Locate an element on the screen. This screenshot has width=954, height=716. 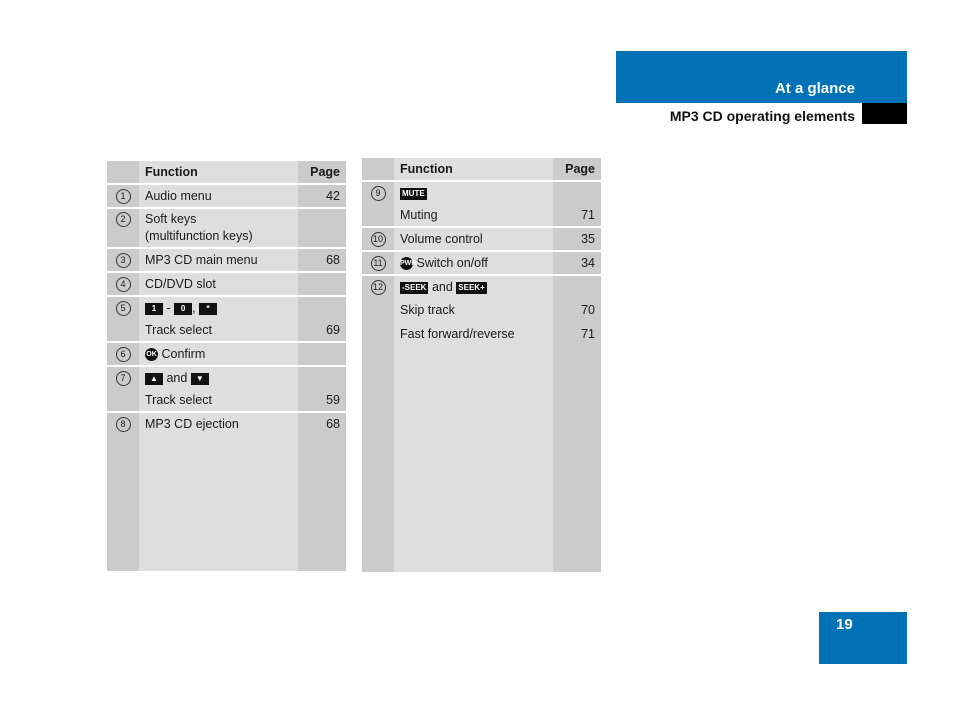
page-ref: 34 is located at coordinates (588, 263).